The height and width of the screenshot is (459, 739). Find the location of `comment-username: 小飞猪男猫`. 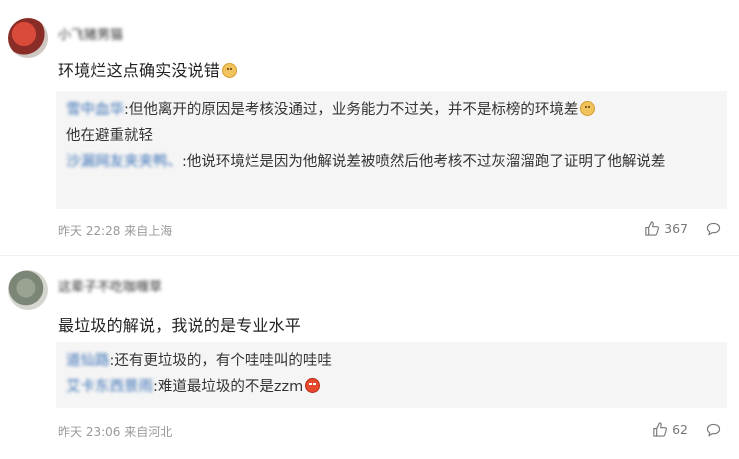

comment-username: 小飞猪男猫 is located at coordinates (90, 33).